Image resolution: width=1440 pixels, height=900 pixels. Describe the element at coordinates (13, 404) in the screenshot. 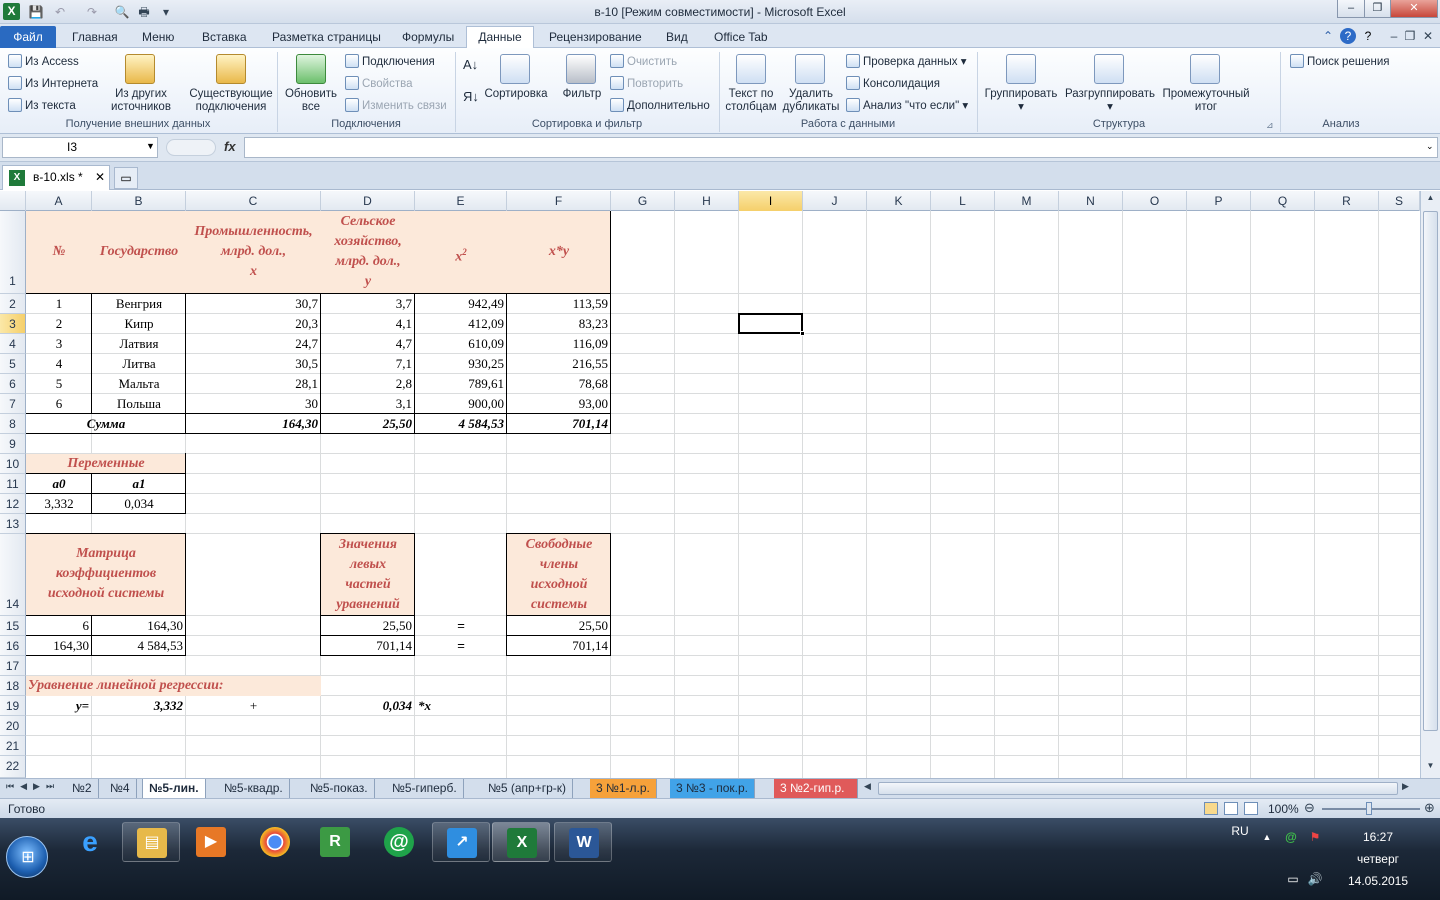

I see `row-header: 7` at that location.